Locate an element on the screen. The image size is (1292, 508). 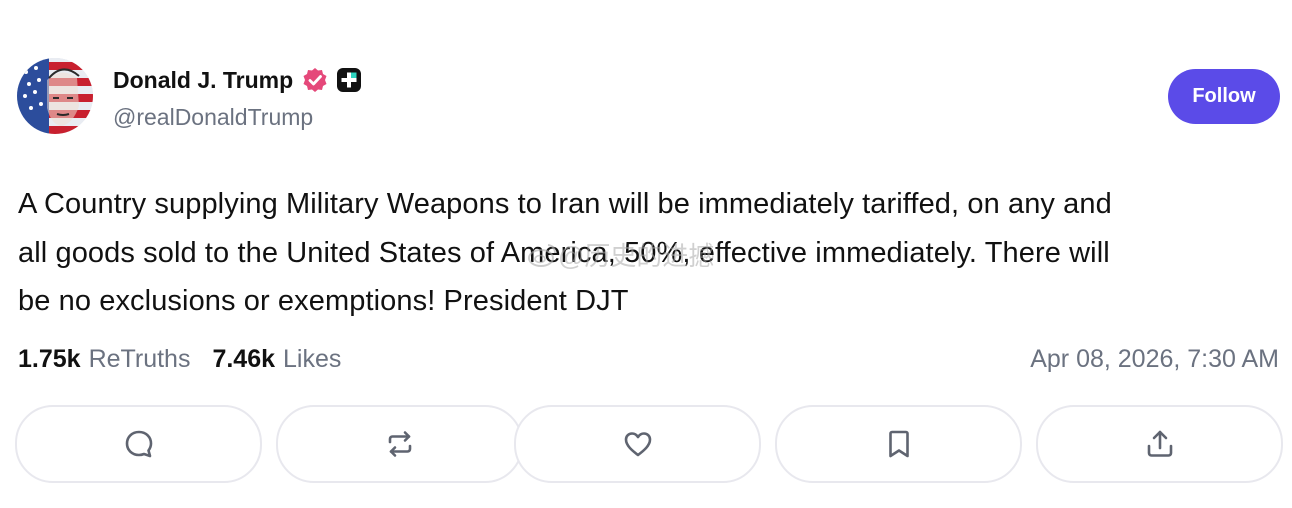
reply-button is located at coordinates (138, 444).